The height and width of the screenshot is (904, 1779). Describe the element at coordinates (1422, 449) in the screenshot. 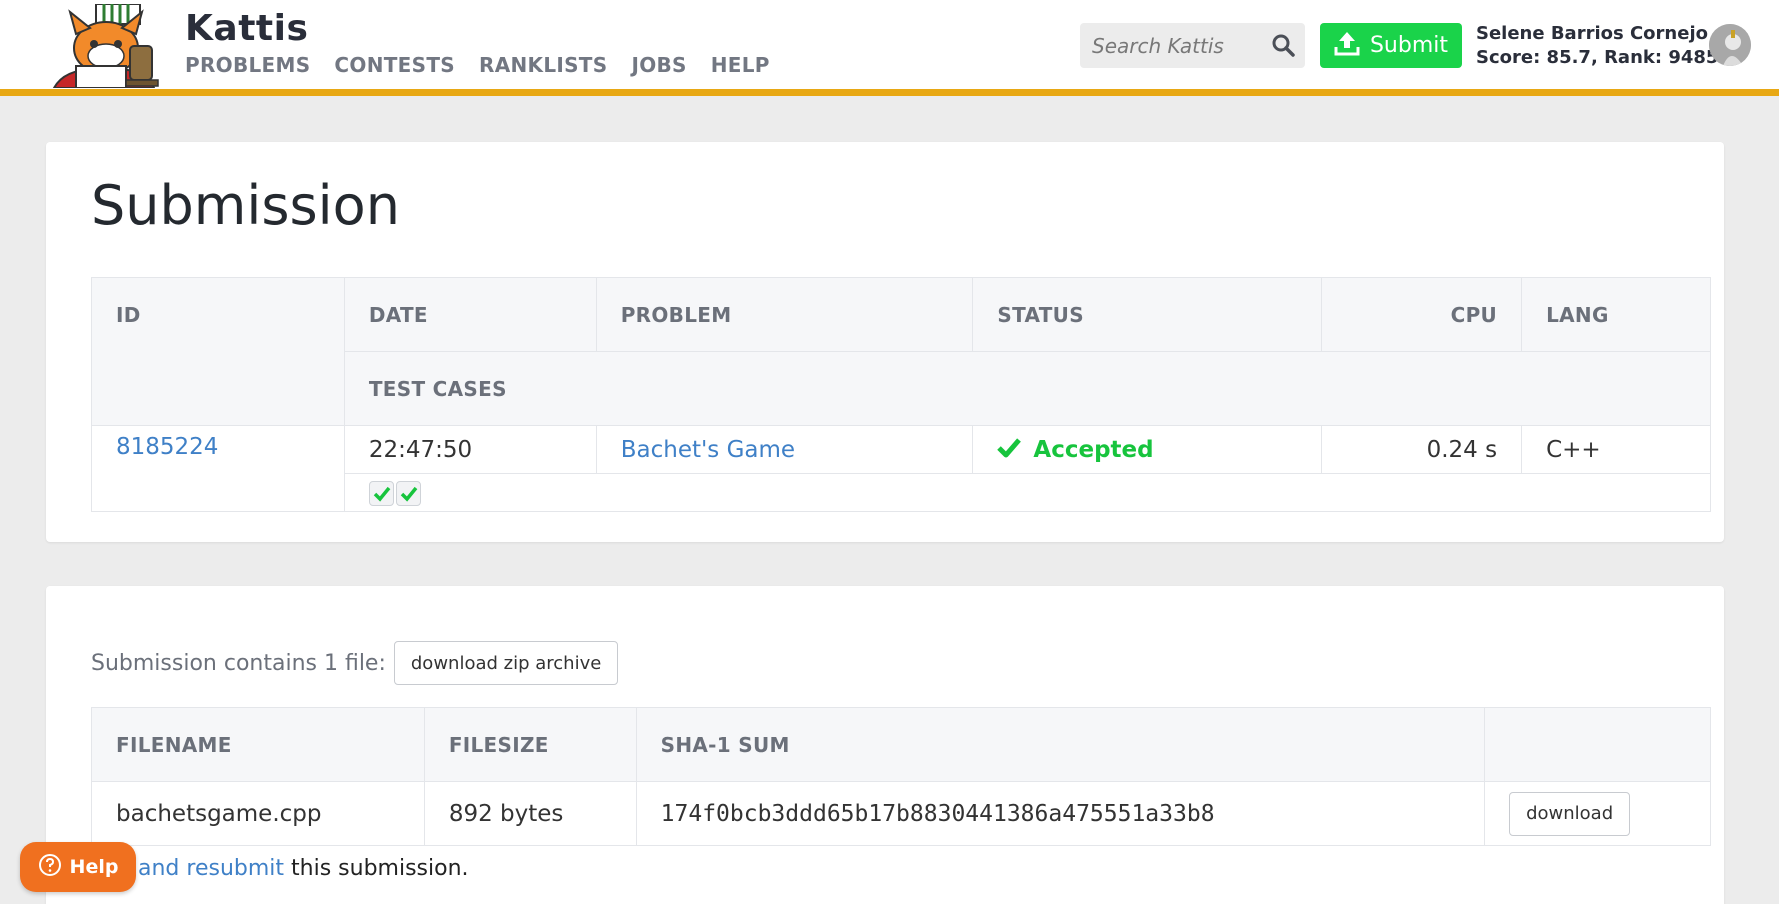

I see `cpu-cell: 0.24 s` at that location.